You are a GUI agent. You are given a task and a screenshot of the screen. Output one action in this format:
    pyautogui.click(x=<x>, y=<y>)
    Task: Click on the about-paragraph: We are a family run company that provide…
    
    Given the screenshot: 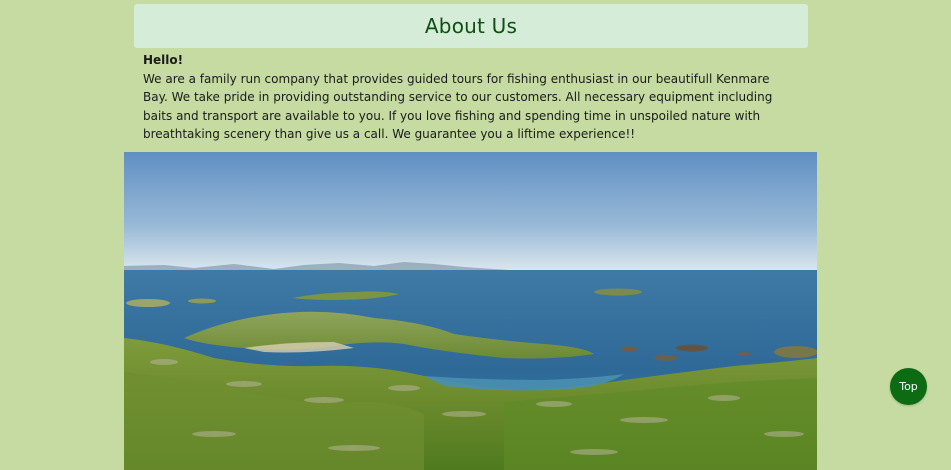 What is the action you would take?
    pyautogui.click(x=458, y=106)
    